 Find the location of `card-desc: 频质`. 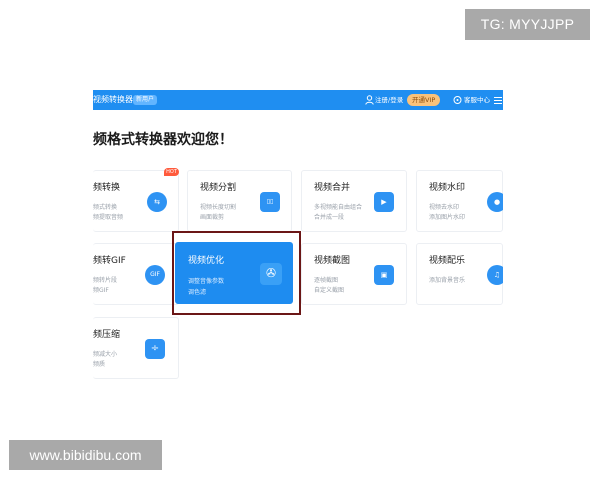

card-desc: 频质 is located at coordinates (99, 364).